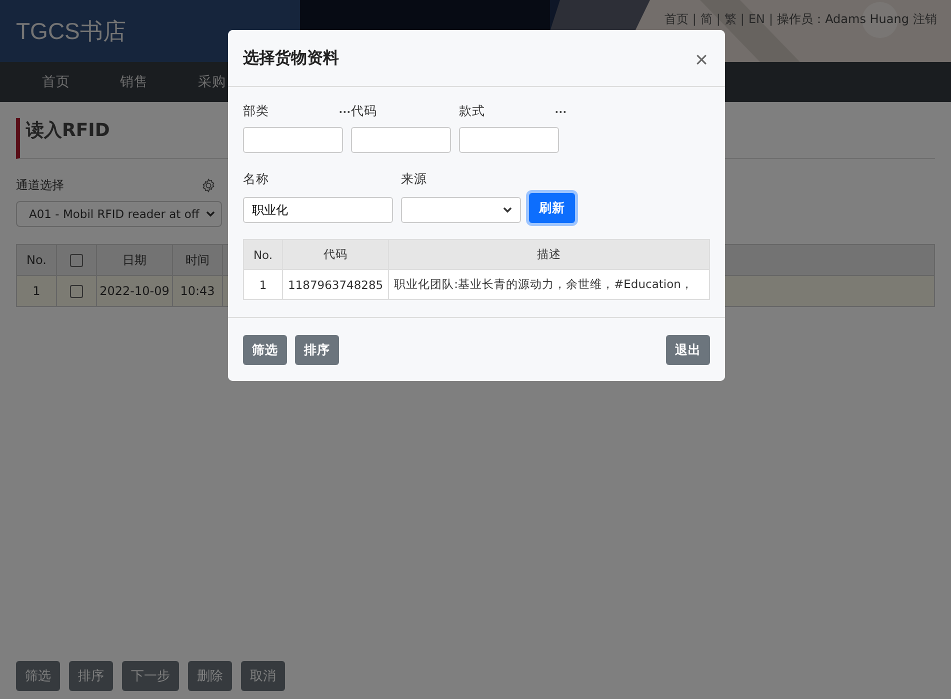  Describe the element at coordinates (291, 58) in the screenshot. I see `dialog-title: 选择货物资料` at that location.